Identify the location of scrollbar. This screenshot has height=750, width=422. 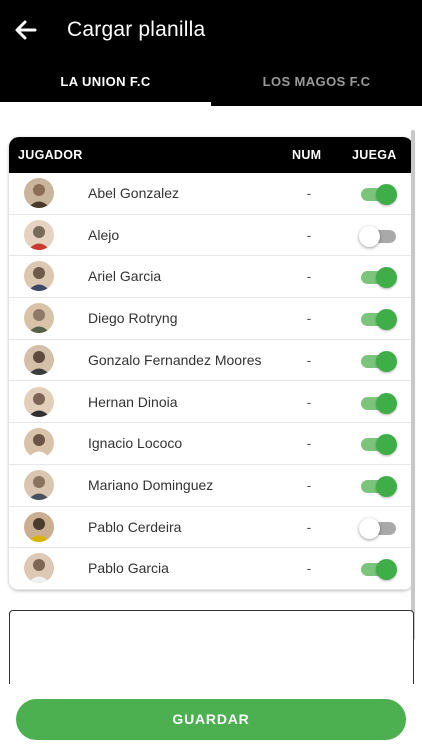
(413, 385).